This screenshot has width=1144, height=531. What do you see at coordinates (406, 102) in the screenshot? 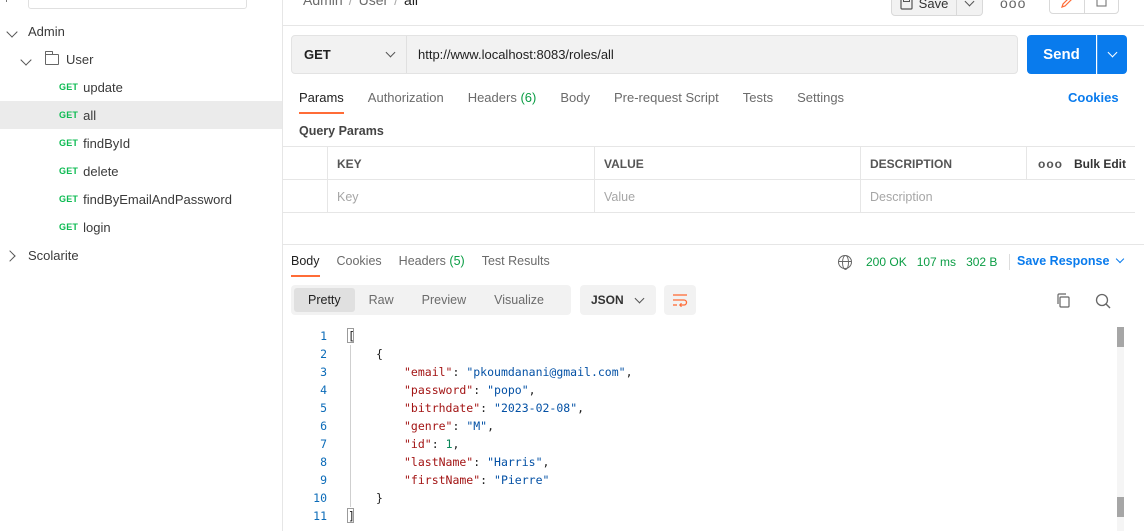
I see `tab-authorization: Authorization` at bounding box center [406, 102].